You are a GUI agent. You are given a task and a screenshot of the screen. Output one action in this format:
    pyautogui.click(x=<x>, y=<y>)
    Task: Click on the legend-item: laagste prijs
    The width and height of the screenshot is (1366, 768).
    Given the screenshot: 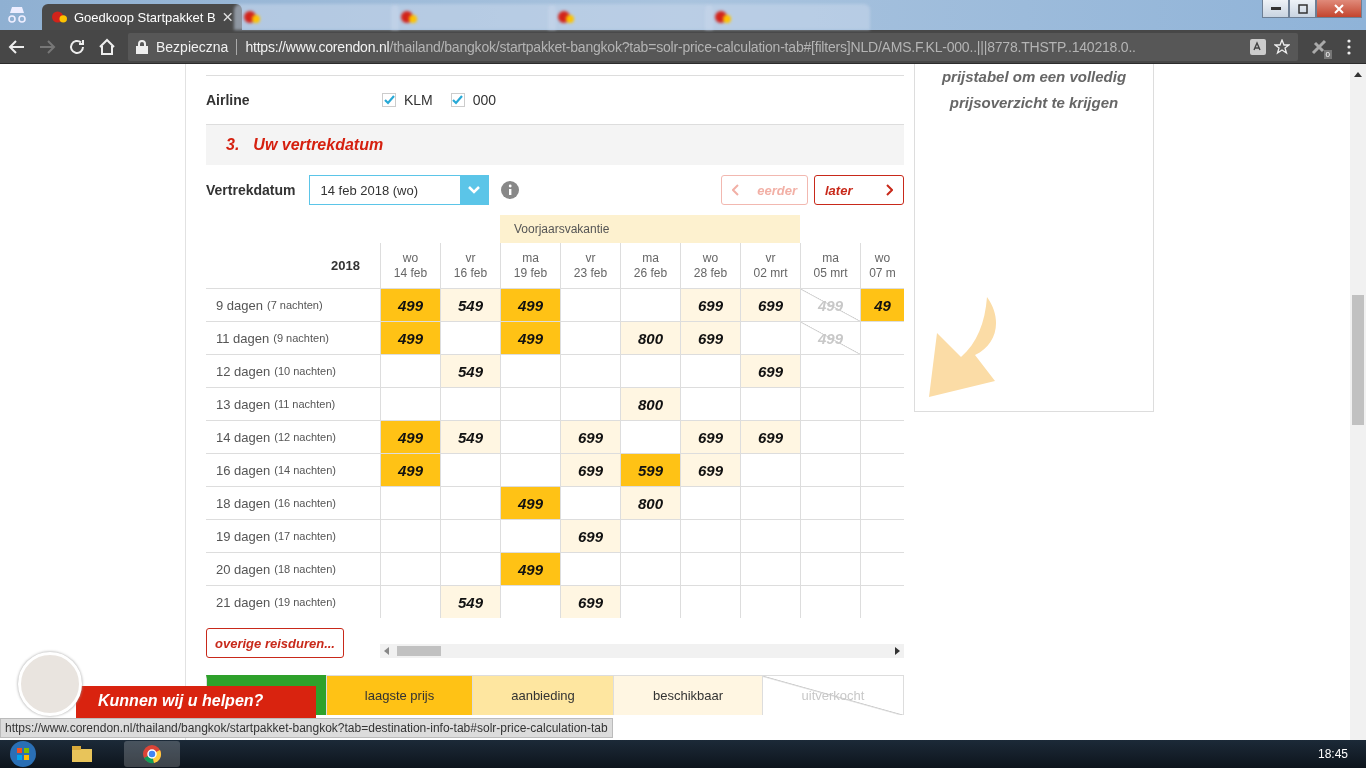 What is the action you would take?
    pyautogui.click(x=399, y=695)
    